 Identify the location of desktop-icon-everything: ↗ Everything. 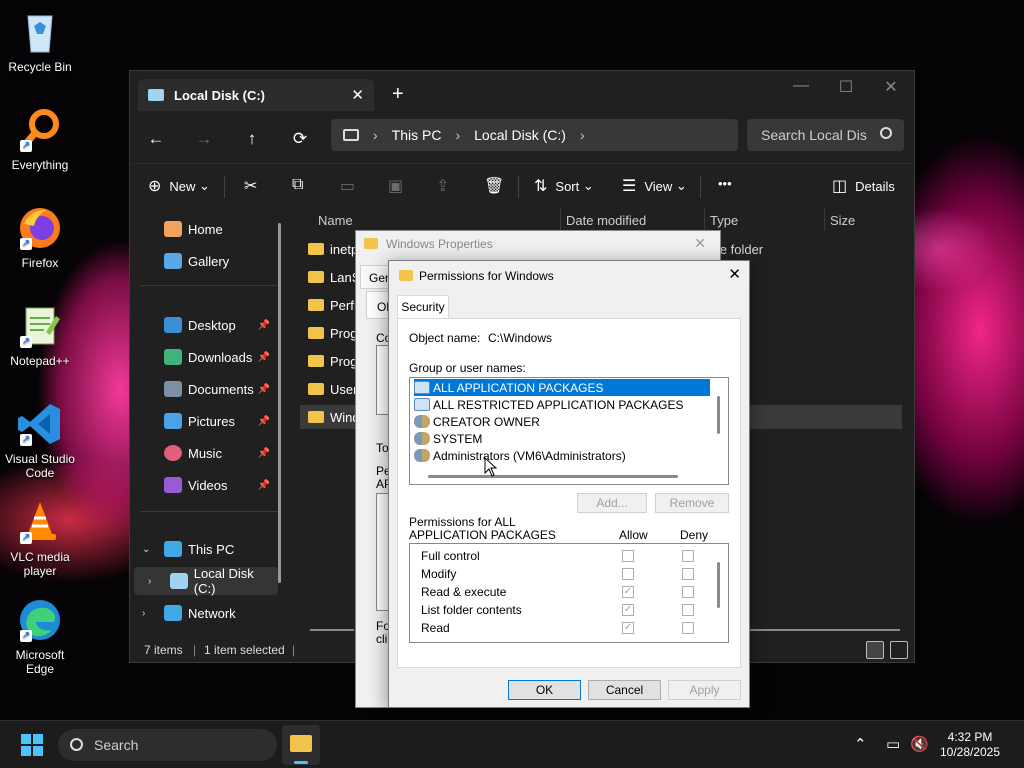
(40, 139).